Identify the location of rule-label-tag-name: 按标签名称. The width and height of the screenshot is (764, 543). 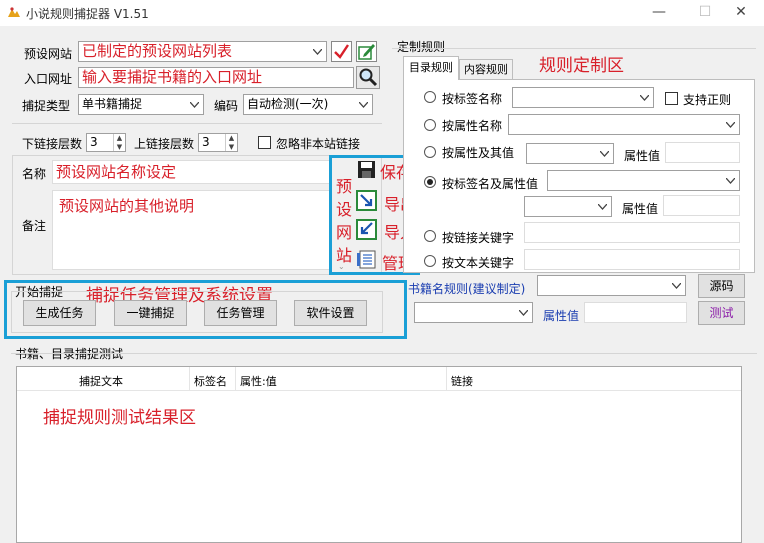
(472, 99).